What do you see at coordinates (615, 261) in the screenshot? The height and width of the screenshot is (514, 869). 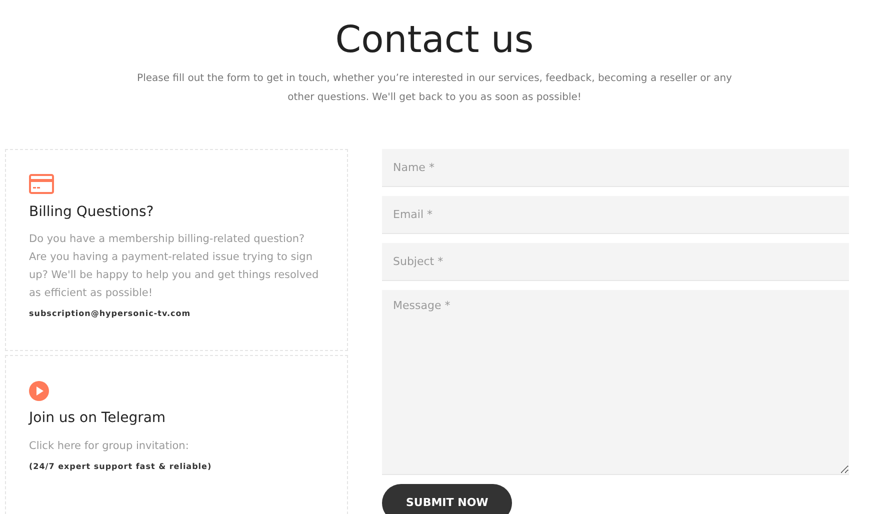 I see `input-field: Subject *` at bounding box center [615, 261].